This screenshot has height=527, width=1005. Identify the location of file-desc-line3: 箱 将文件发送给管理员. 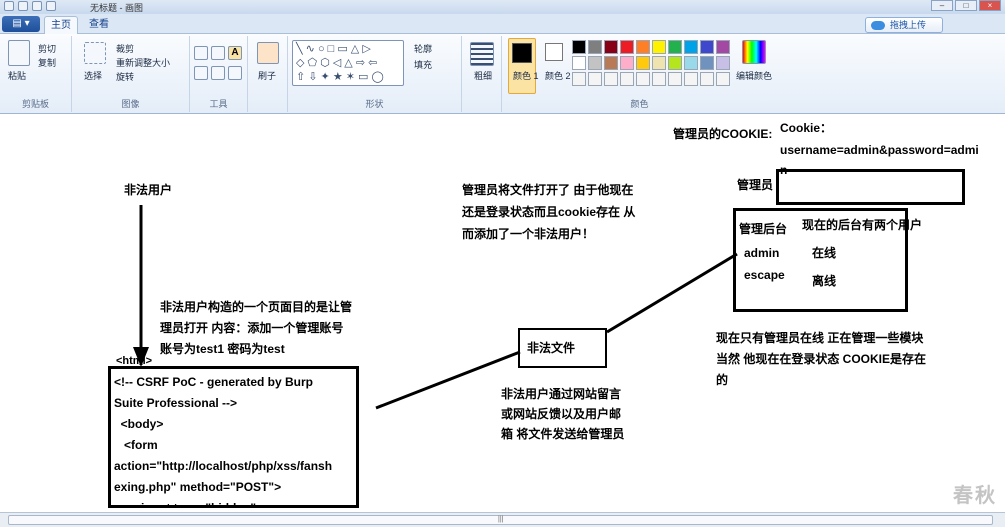
(563, 434).